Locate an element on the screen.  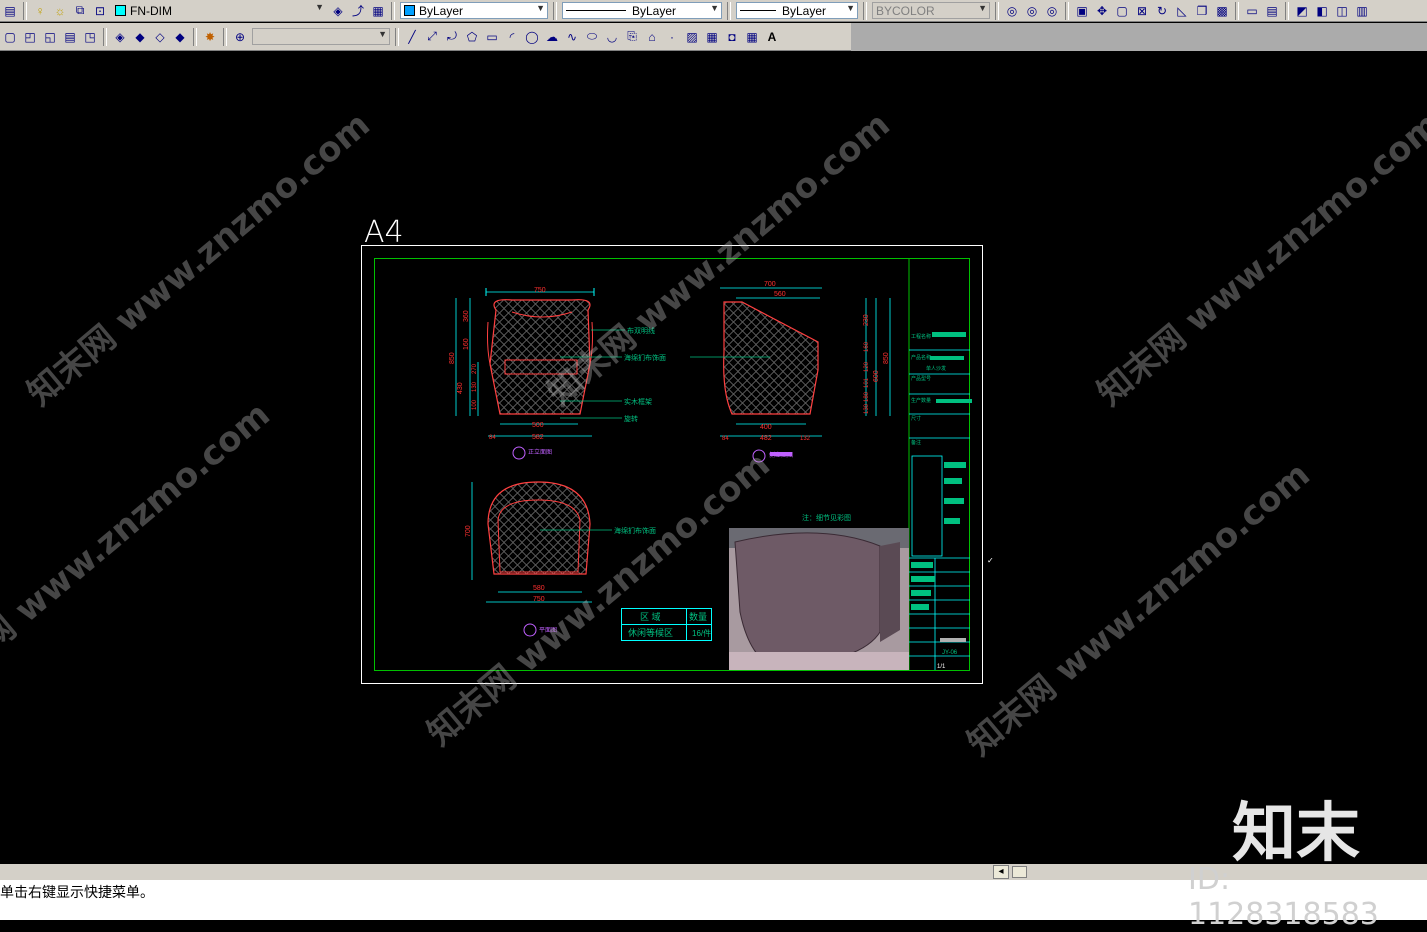
qty-row-count: 16/件 is located at coordinates (701, 633).